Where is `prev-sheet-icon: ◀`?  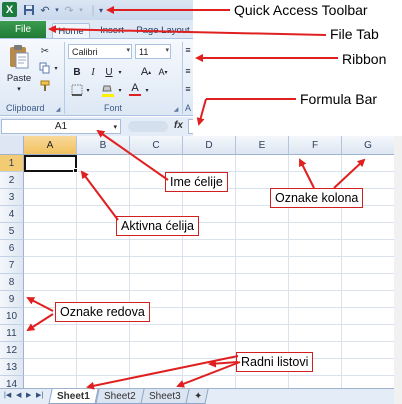
prev-sheet-icon: ◀ is located at coordinates (18, 395).